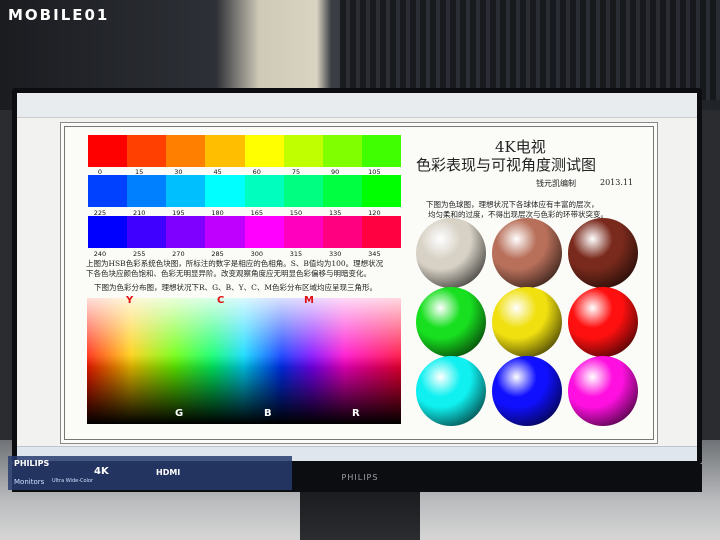  I want to click on hue-tick-label: 75, so click(296, 172).